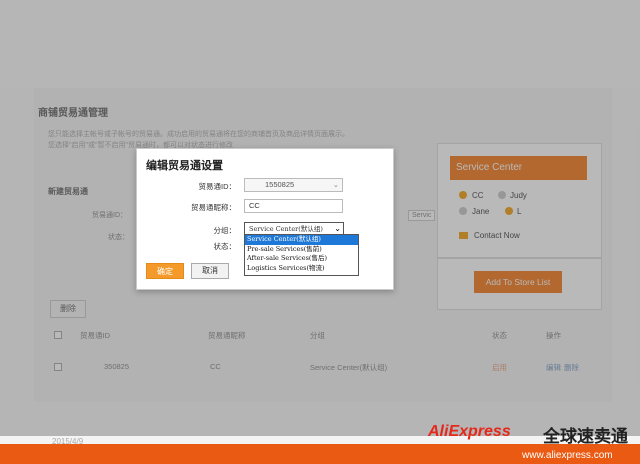 Image resolution: width=640 pixels, height=464 pixels. I want to click on group-option: Service Center(默认组), so click(301, 240).